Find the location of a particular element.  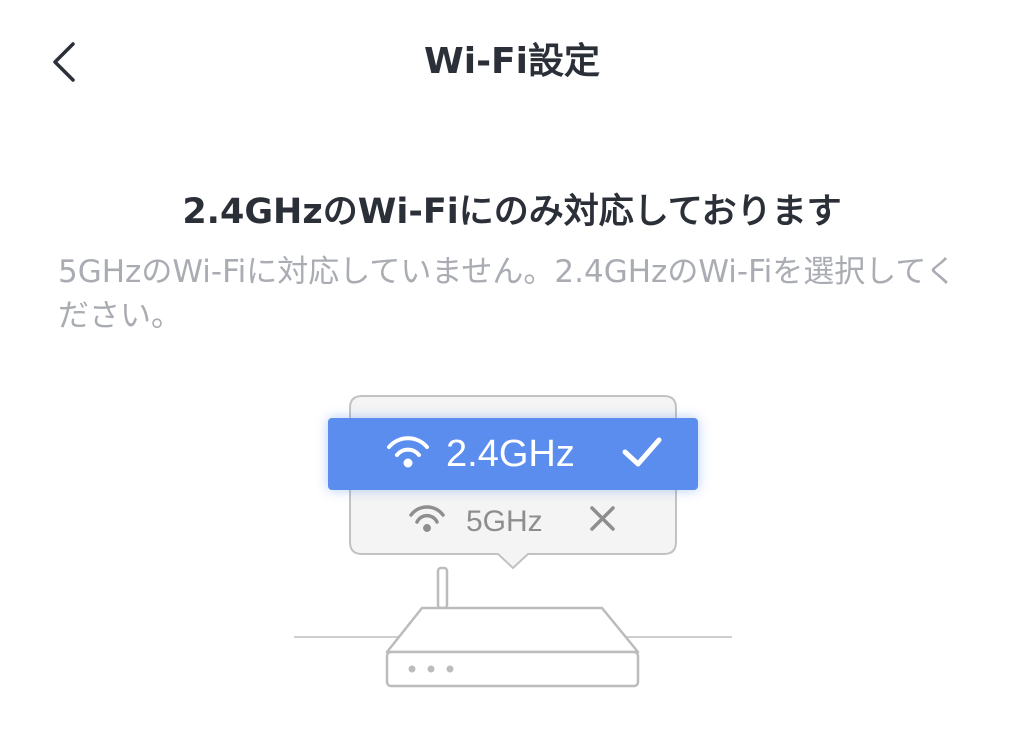

option-5ghz-label: 5GHz is located at coordinates (504, 521).